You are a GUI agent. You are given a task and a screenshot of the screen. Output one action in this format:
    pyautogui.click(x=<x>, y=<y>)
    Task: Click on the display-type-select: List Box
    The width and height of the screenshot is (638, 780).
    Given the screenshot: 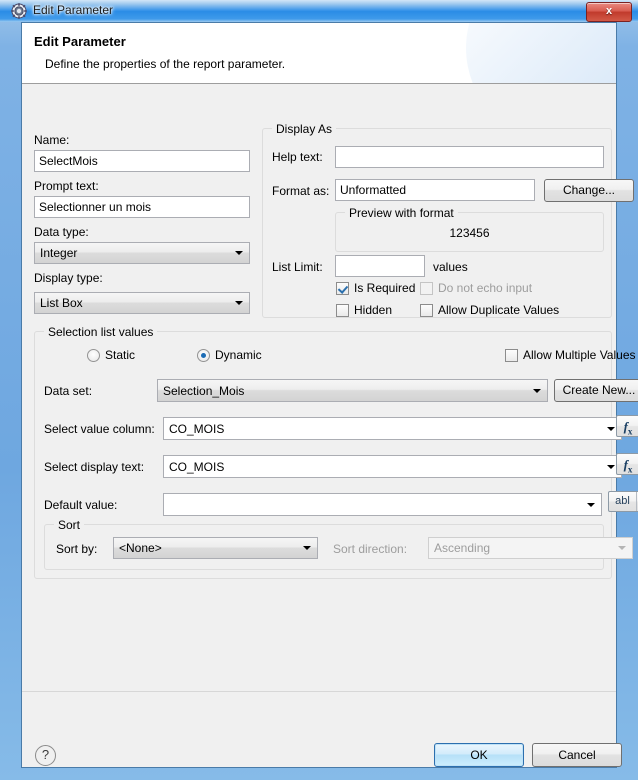 What is the action you would take?
    pyautogui.click(x=142, y=303)
    